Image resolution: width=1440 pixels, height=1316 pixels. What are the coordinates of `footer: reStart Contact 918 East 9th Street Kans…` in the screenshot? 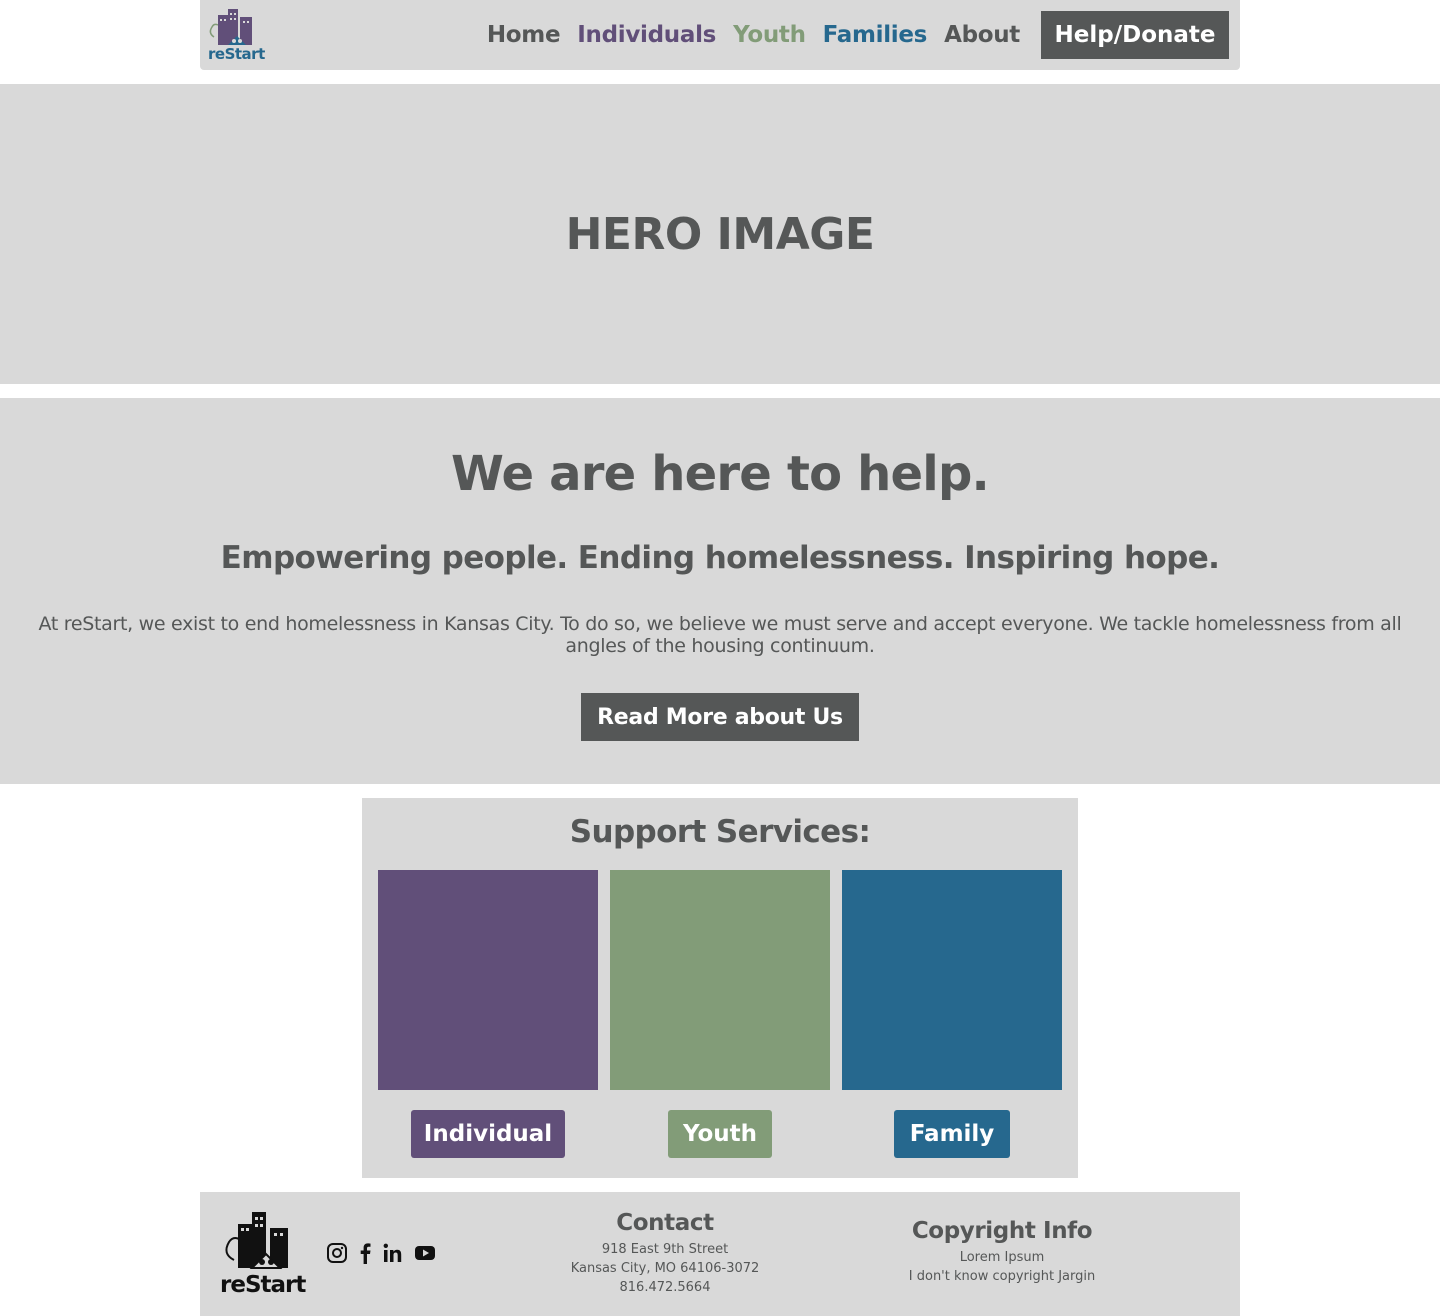 It's located at (720, 1254).